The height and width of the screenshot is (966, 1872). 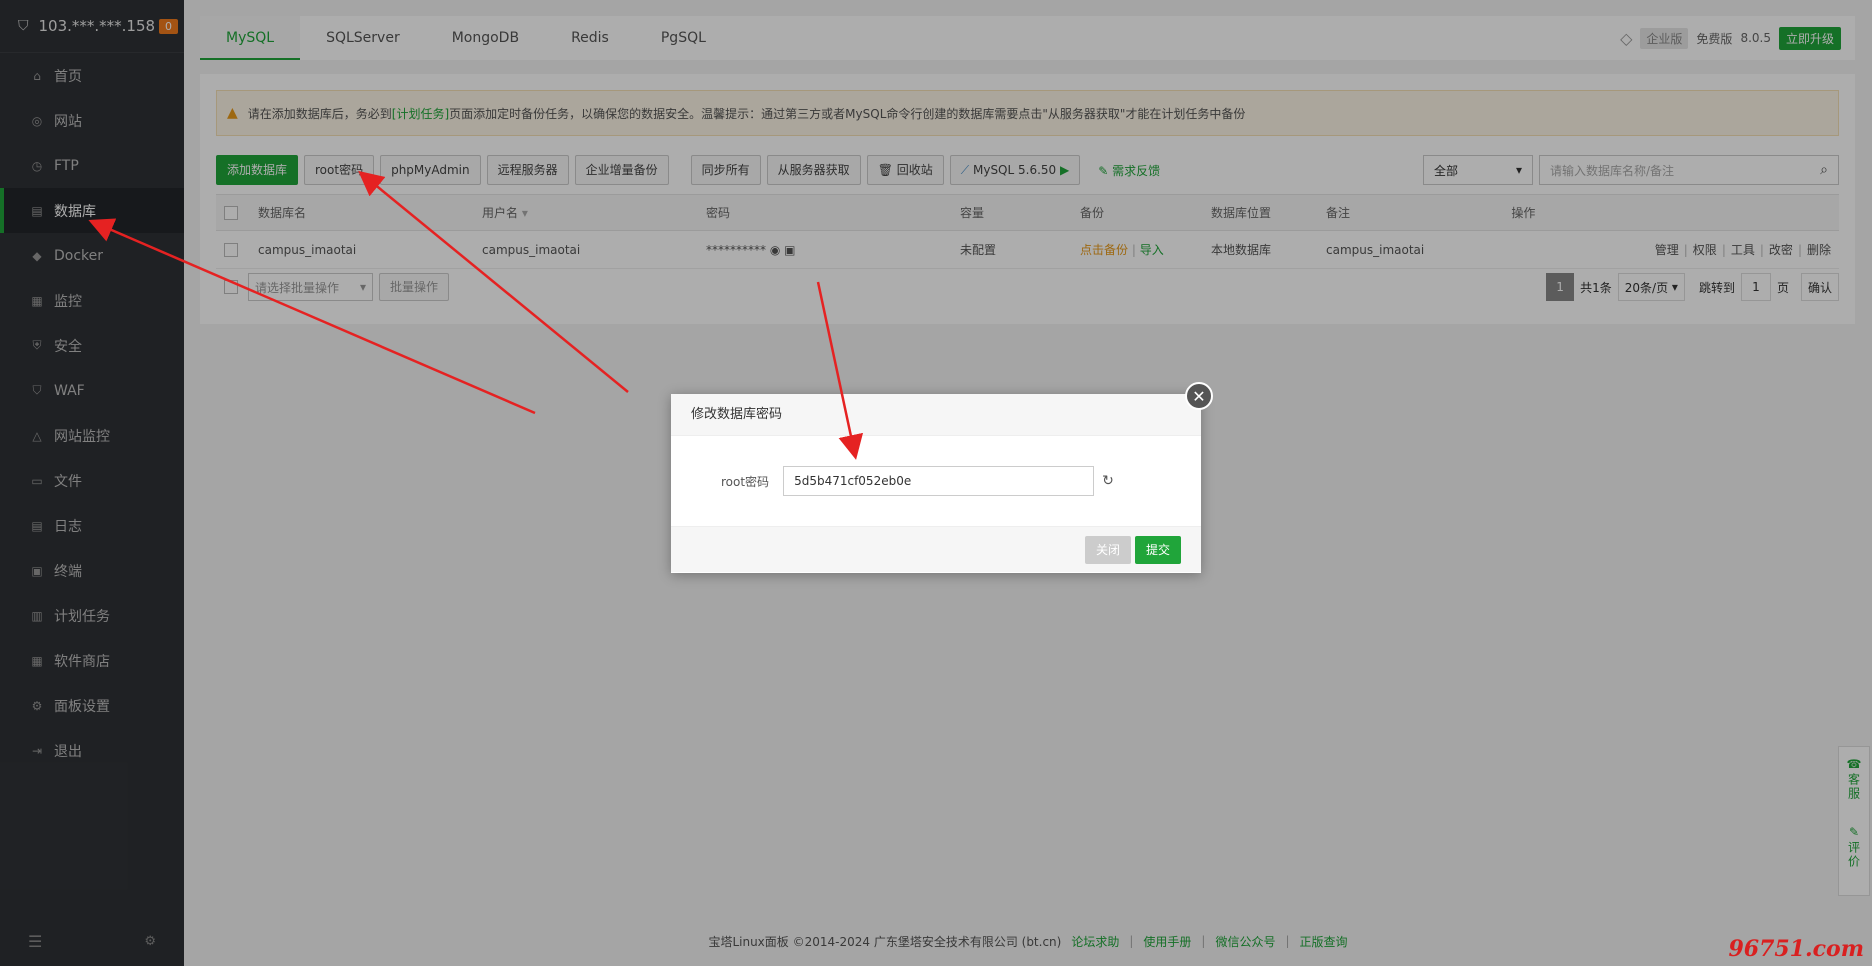 What do you see at coordinates (1157, 549) in the screenshot?
I see `submit-button: 提交` at bounding box center [1157, 549].